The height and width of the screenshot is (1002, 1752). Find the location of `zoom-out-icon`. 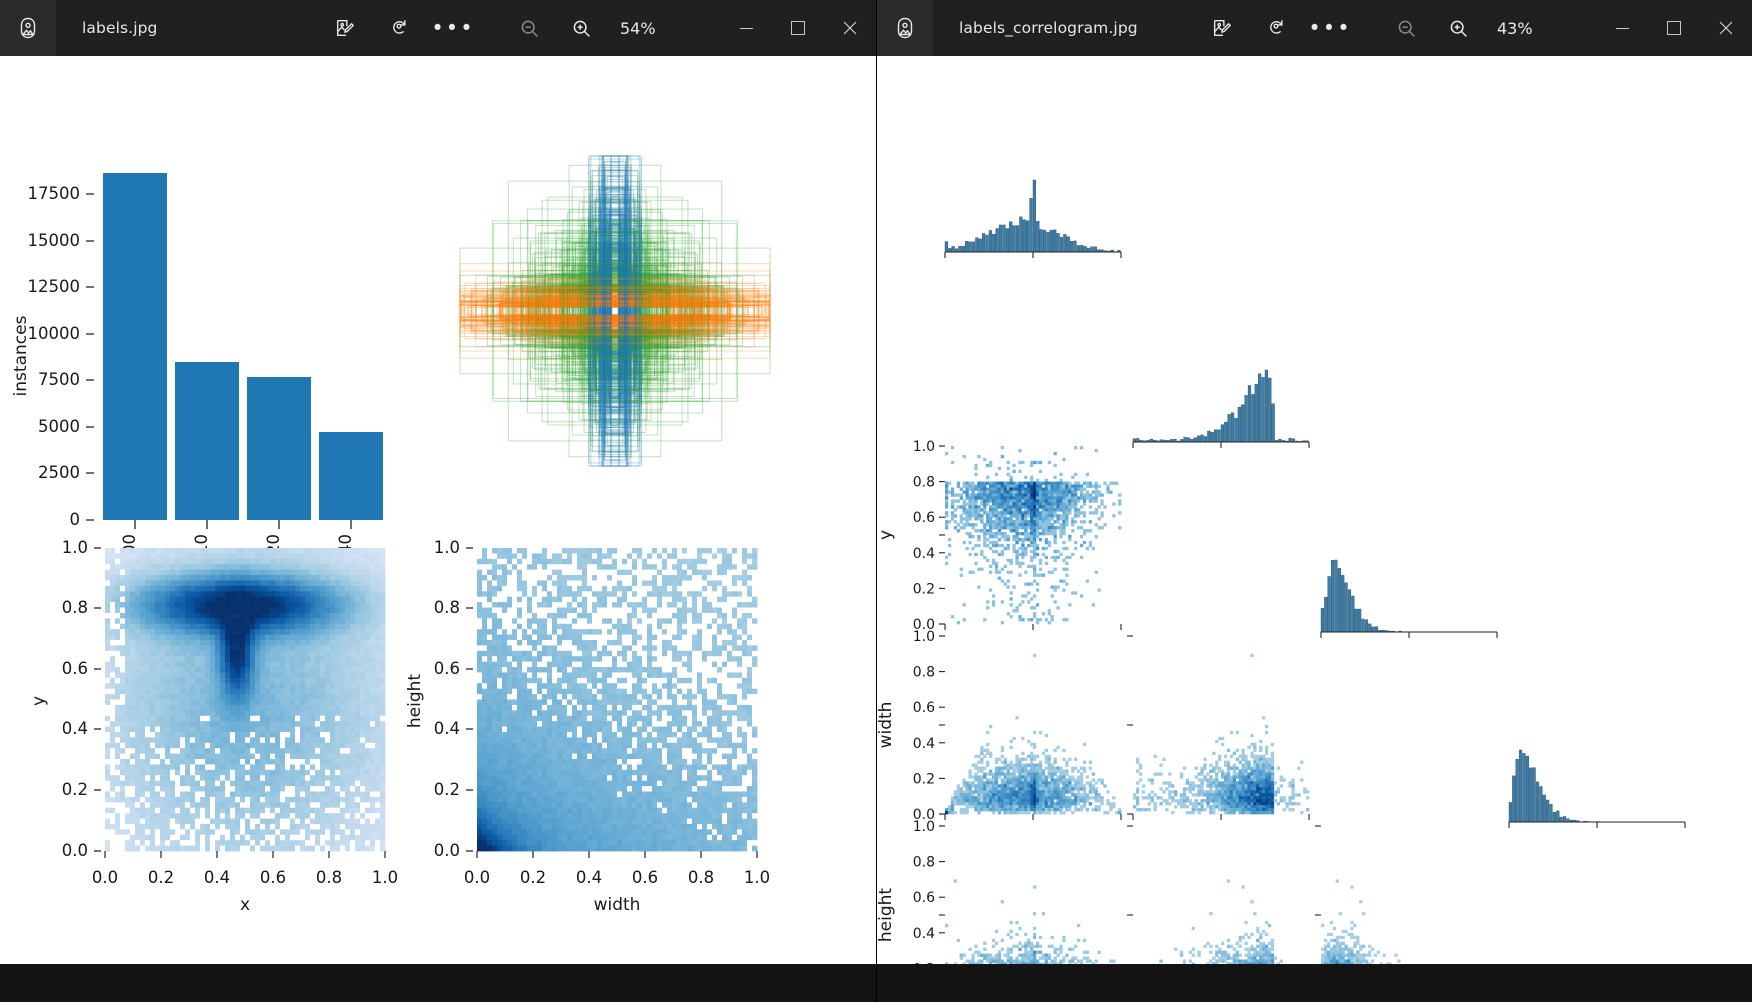

zoom-out-icon is located at coordinates (529, 28).